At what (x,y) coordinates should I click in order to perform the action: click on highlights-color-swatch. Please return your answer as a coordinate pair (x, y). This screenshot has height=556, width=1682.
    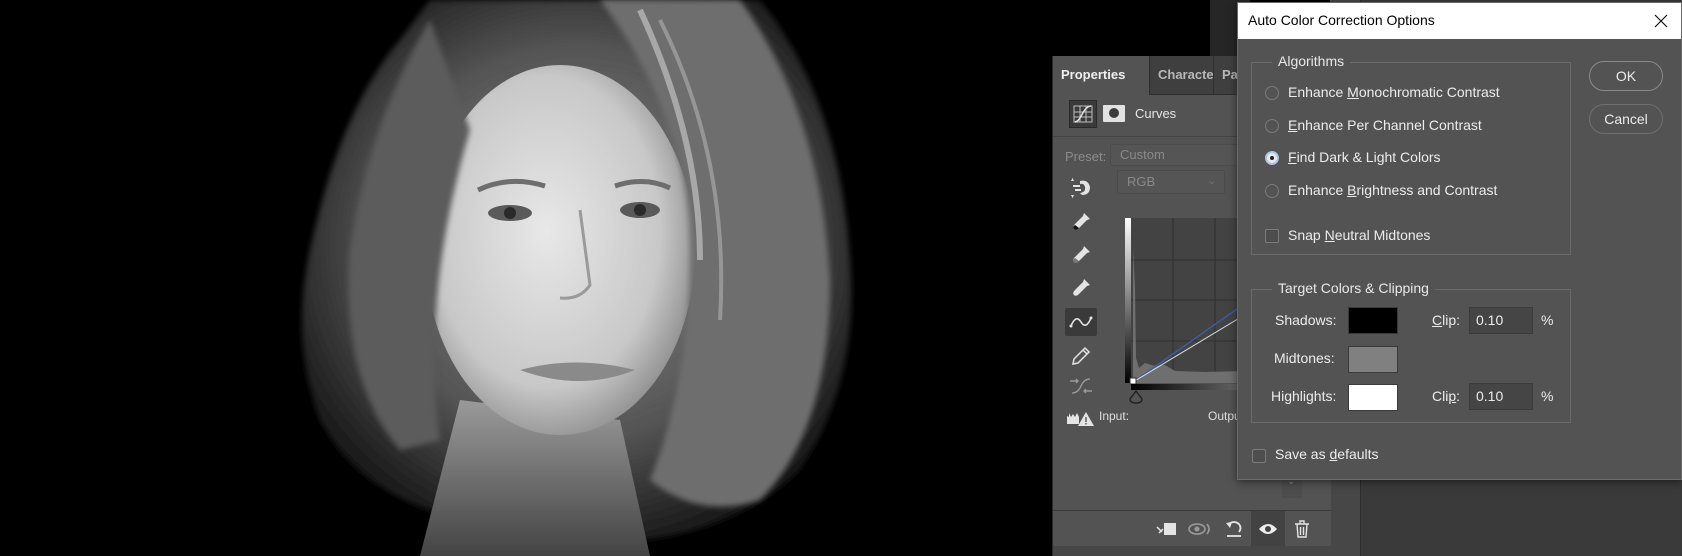
    Looking at the image, I should click on (1373, 397).